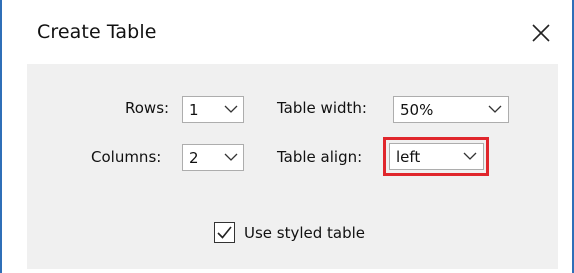 This screenshot has height=273, width=574. What do you see at coordinates (97, 32) in the screenshot?
I see `dialog-title: Create Table` at bounding box center [97, 32].